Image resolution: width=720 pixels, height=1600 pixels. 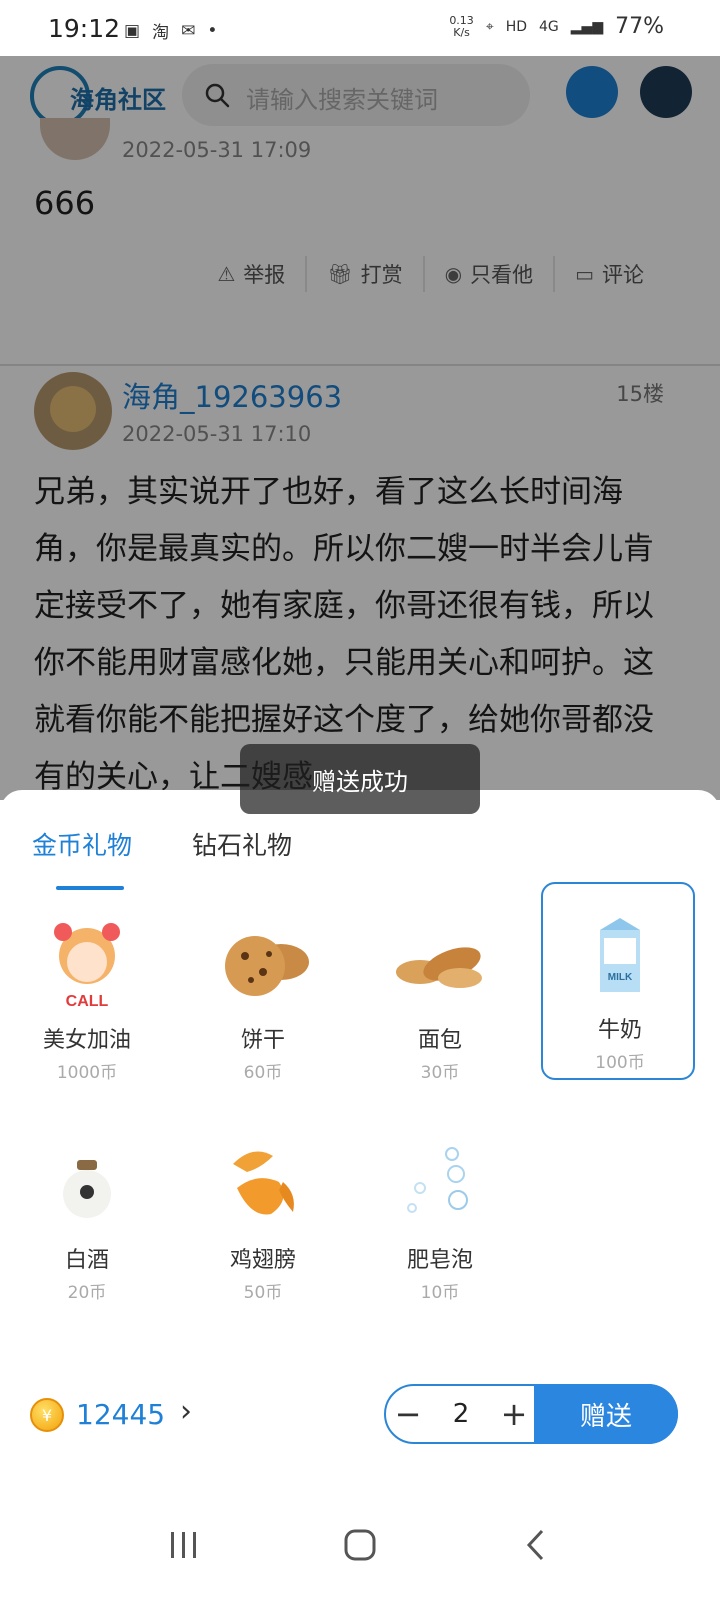 I want to click on taobao-icon: 淘, so click(x=161, y=33).